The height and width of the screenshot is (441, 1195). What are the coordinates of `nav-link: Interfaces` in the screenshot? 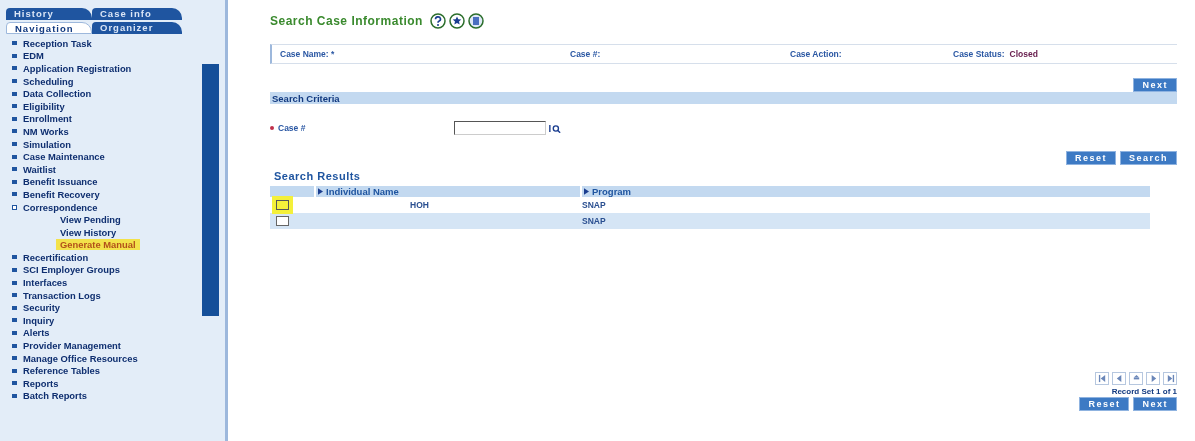 It's located at (45, 283).